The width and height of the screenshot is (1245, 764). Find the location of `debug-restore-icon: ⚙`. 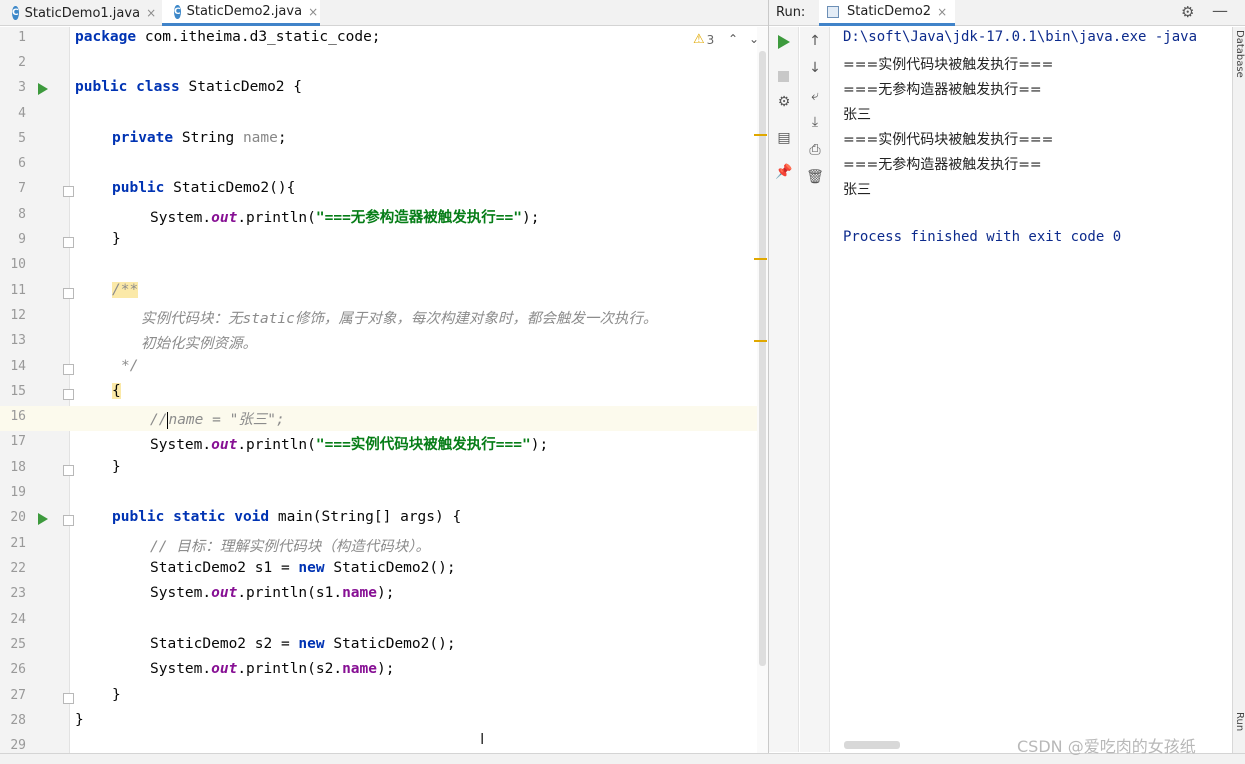

debug-restore-icon: ⚙ is located at coordinates (784, 102).